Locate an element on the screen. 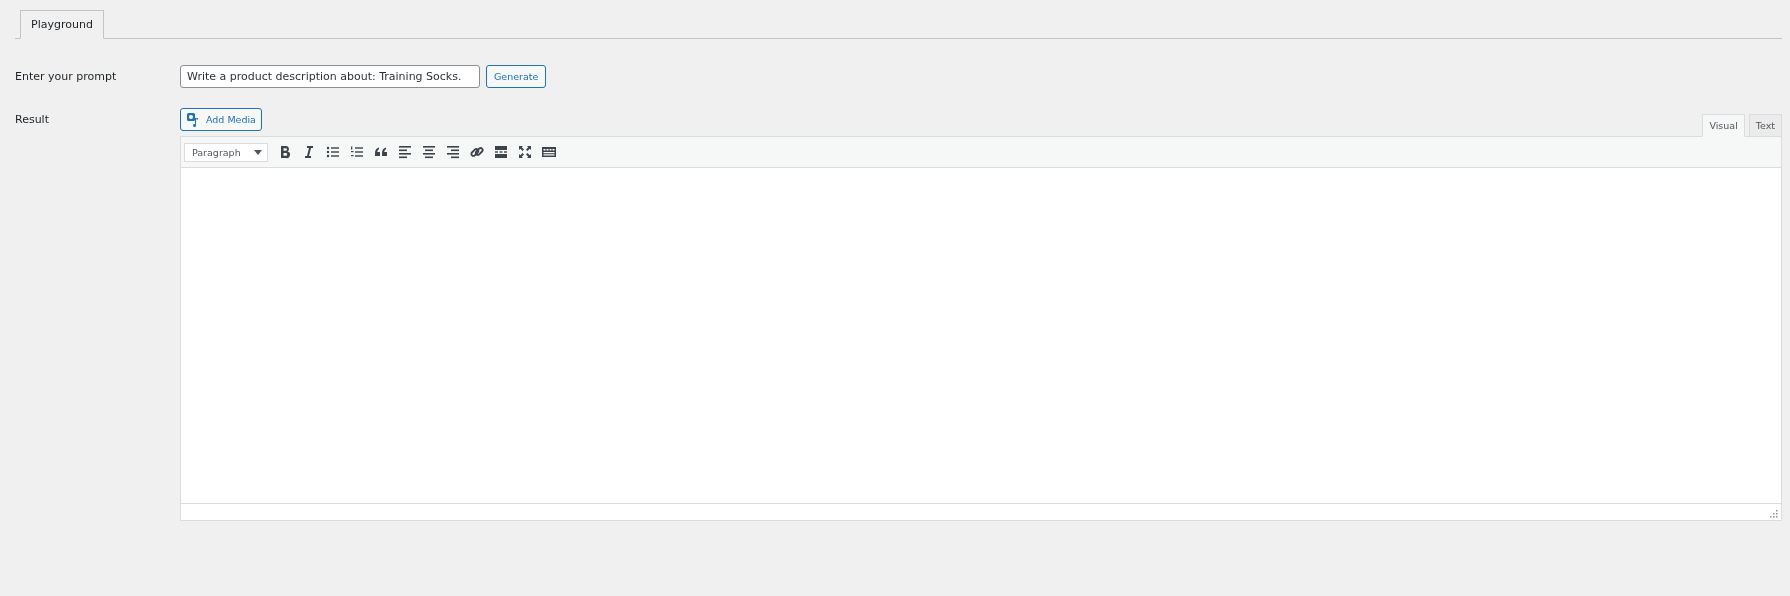 The image size is (1790, 596). add-media-button: Add Media is located at coordinates (221, 119).